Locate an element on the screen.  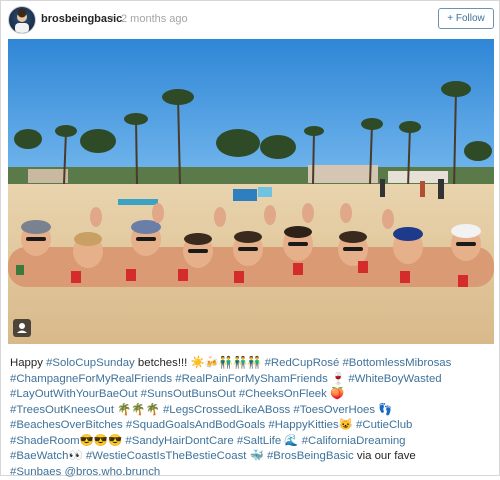
hashtag-link: #CheeksOnFleek is located at coordinates (283, 394).